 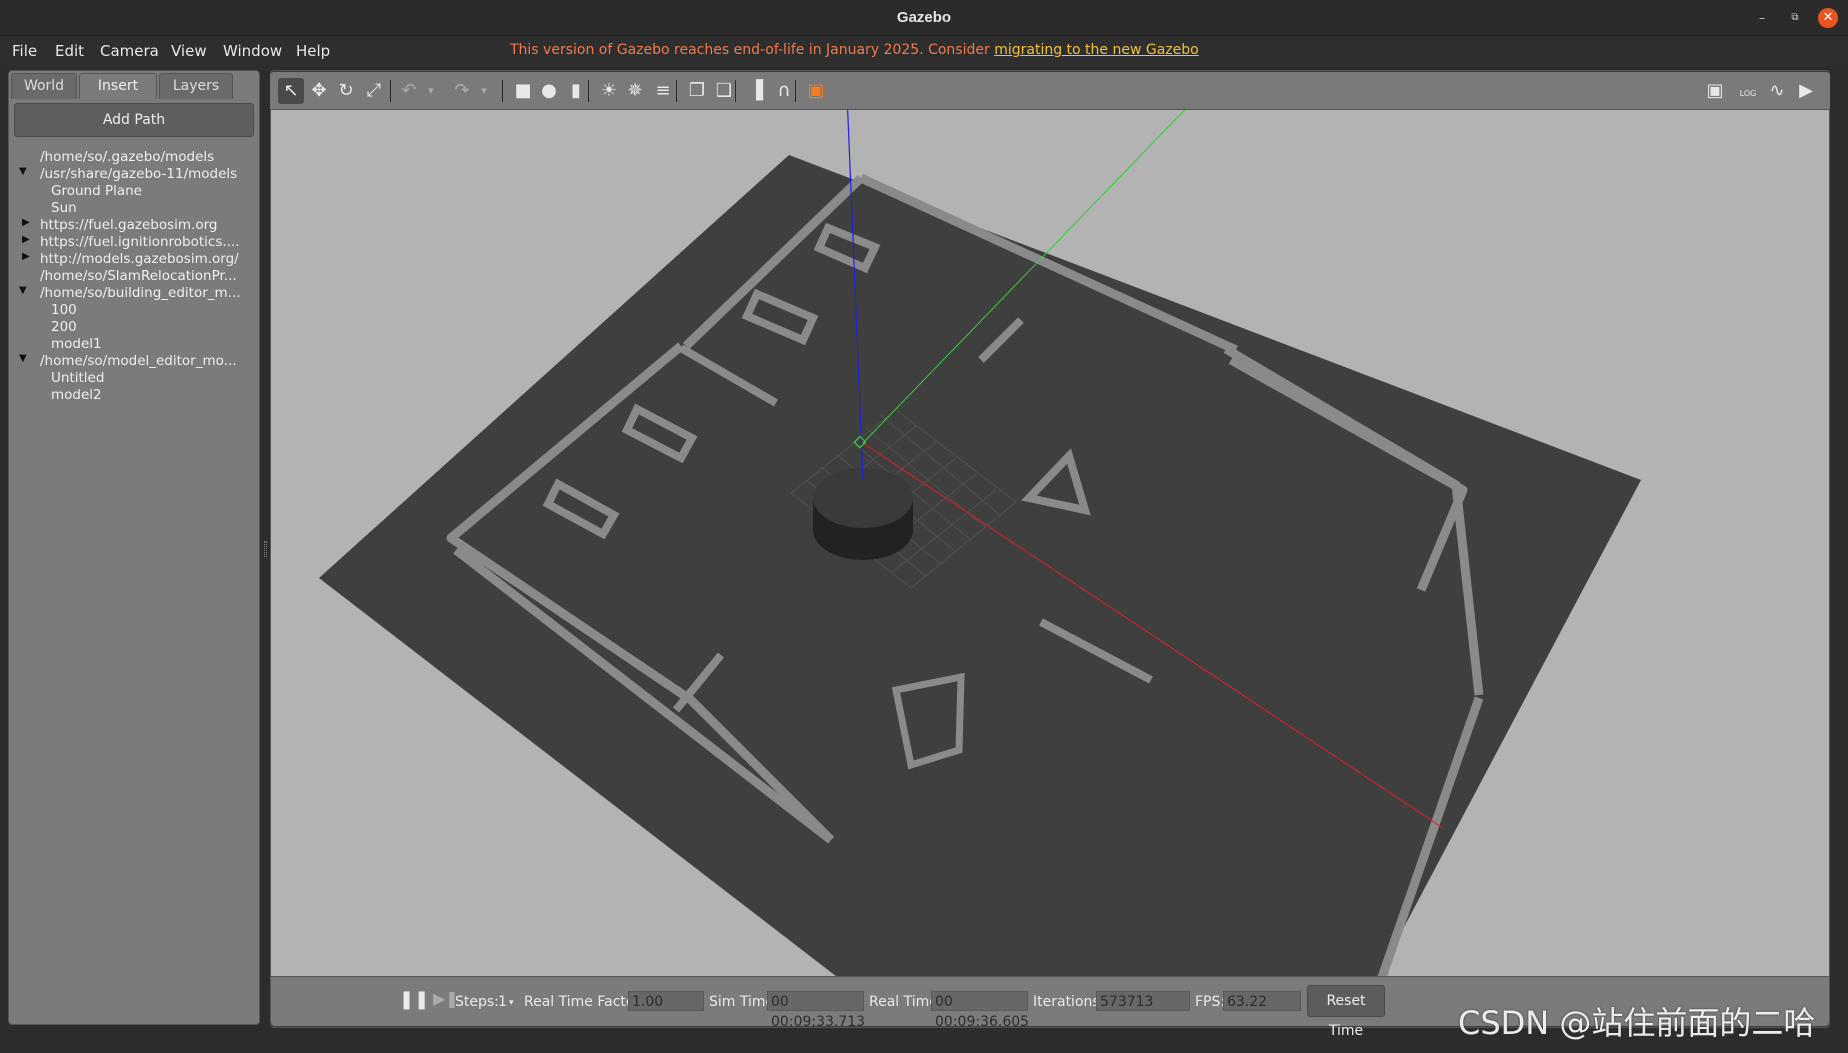 I want to click on log-icon: LOG, so click(x=1748, y=91).